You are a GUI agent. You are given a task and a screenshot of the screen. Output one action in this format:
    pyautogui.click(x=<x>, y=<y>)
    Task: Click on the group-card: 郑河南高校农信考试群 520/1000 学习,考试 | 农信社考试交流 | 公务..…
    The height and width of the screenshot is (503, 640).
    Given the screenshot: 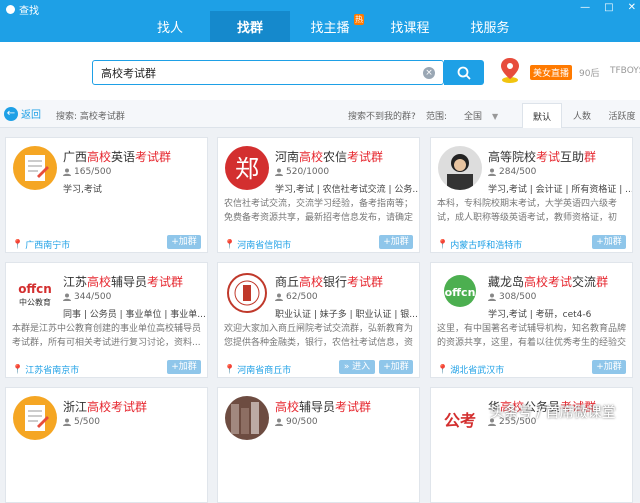 What is the action you would take?
    pyautogui.click(x=318, y=195)
    